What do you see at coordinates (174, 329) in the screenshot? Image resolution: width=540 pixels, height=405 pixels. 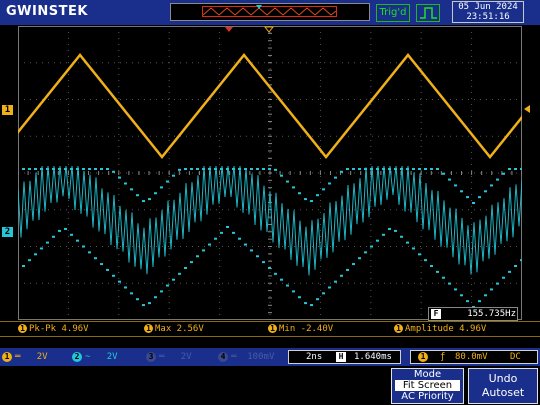 I see `measurement-max: 1 Max 2.56V` at bounding box center [174, 329].